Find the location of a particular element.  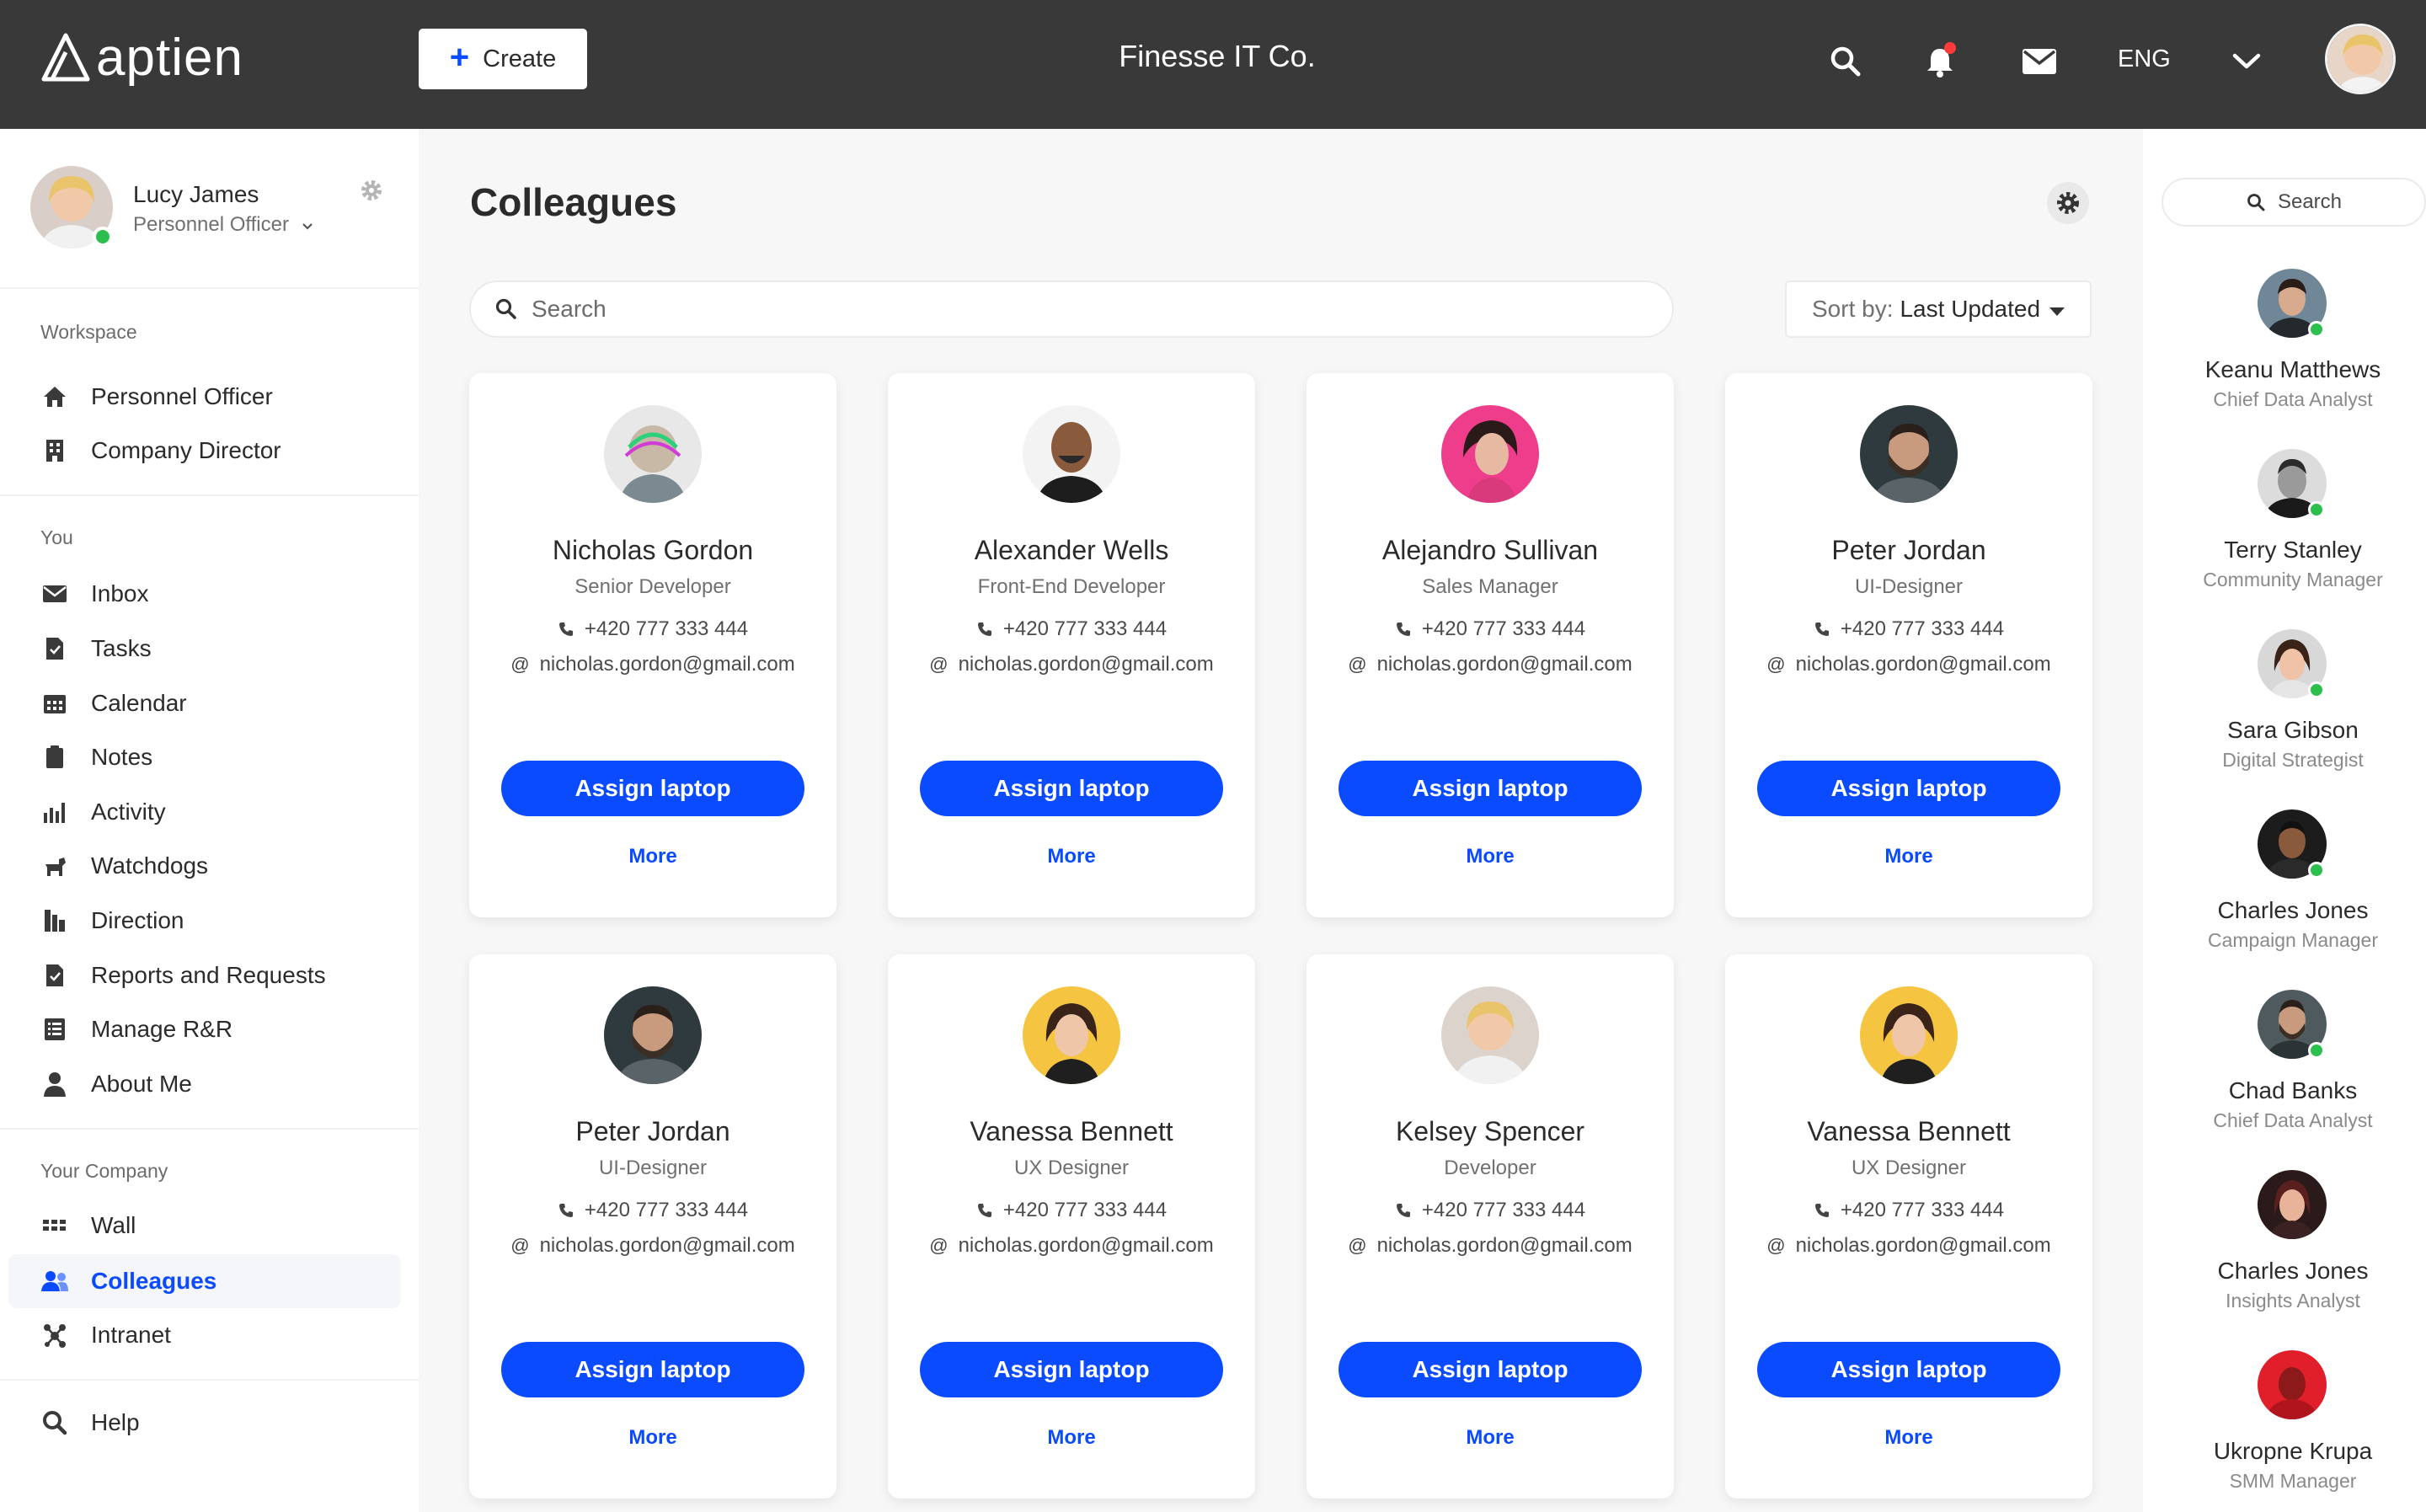

section-you: You is located at coordinates (56, 537).